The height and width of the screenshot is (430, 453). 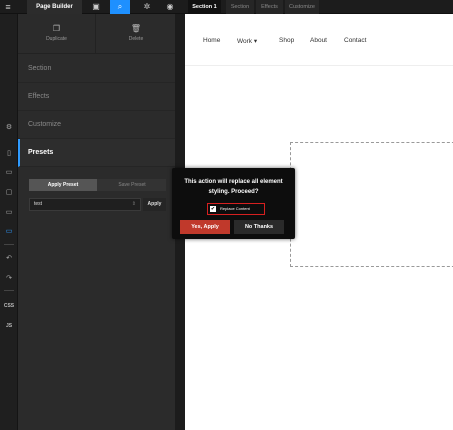 I want to click on panel-section-customize: Customize, so click(x=96, y=125).